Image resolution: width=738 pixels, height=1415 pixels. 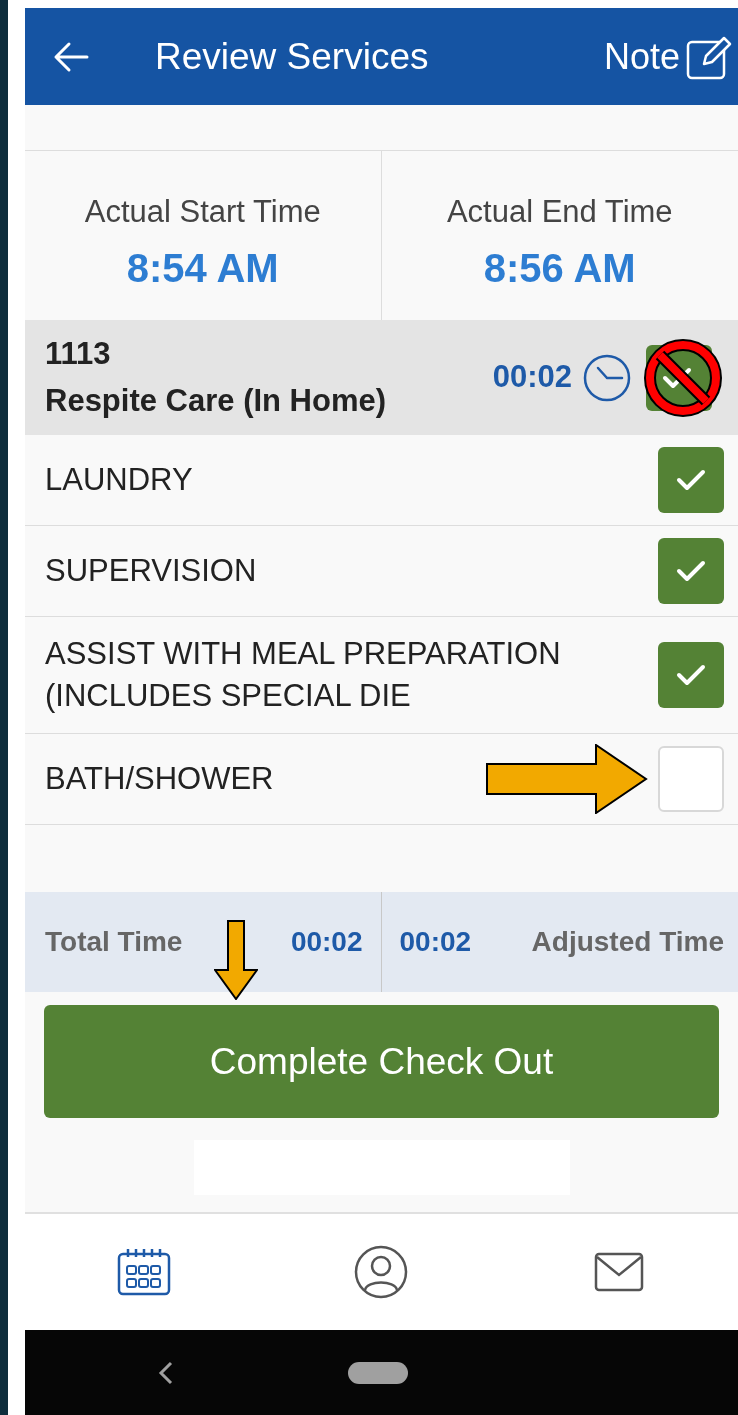 I want to click on blocked-checkbox-drawing, so click(x=683, y=377).